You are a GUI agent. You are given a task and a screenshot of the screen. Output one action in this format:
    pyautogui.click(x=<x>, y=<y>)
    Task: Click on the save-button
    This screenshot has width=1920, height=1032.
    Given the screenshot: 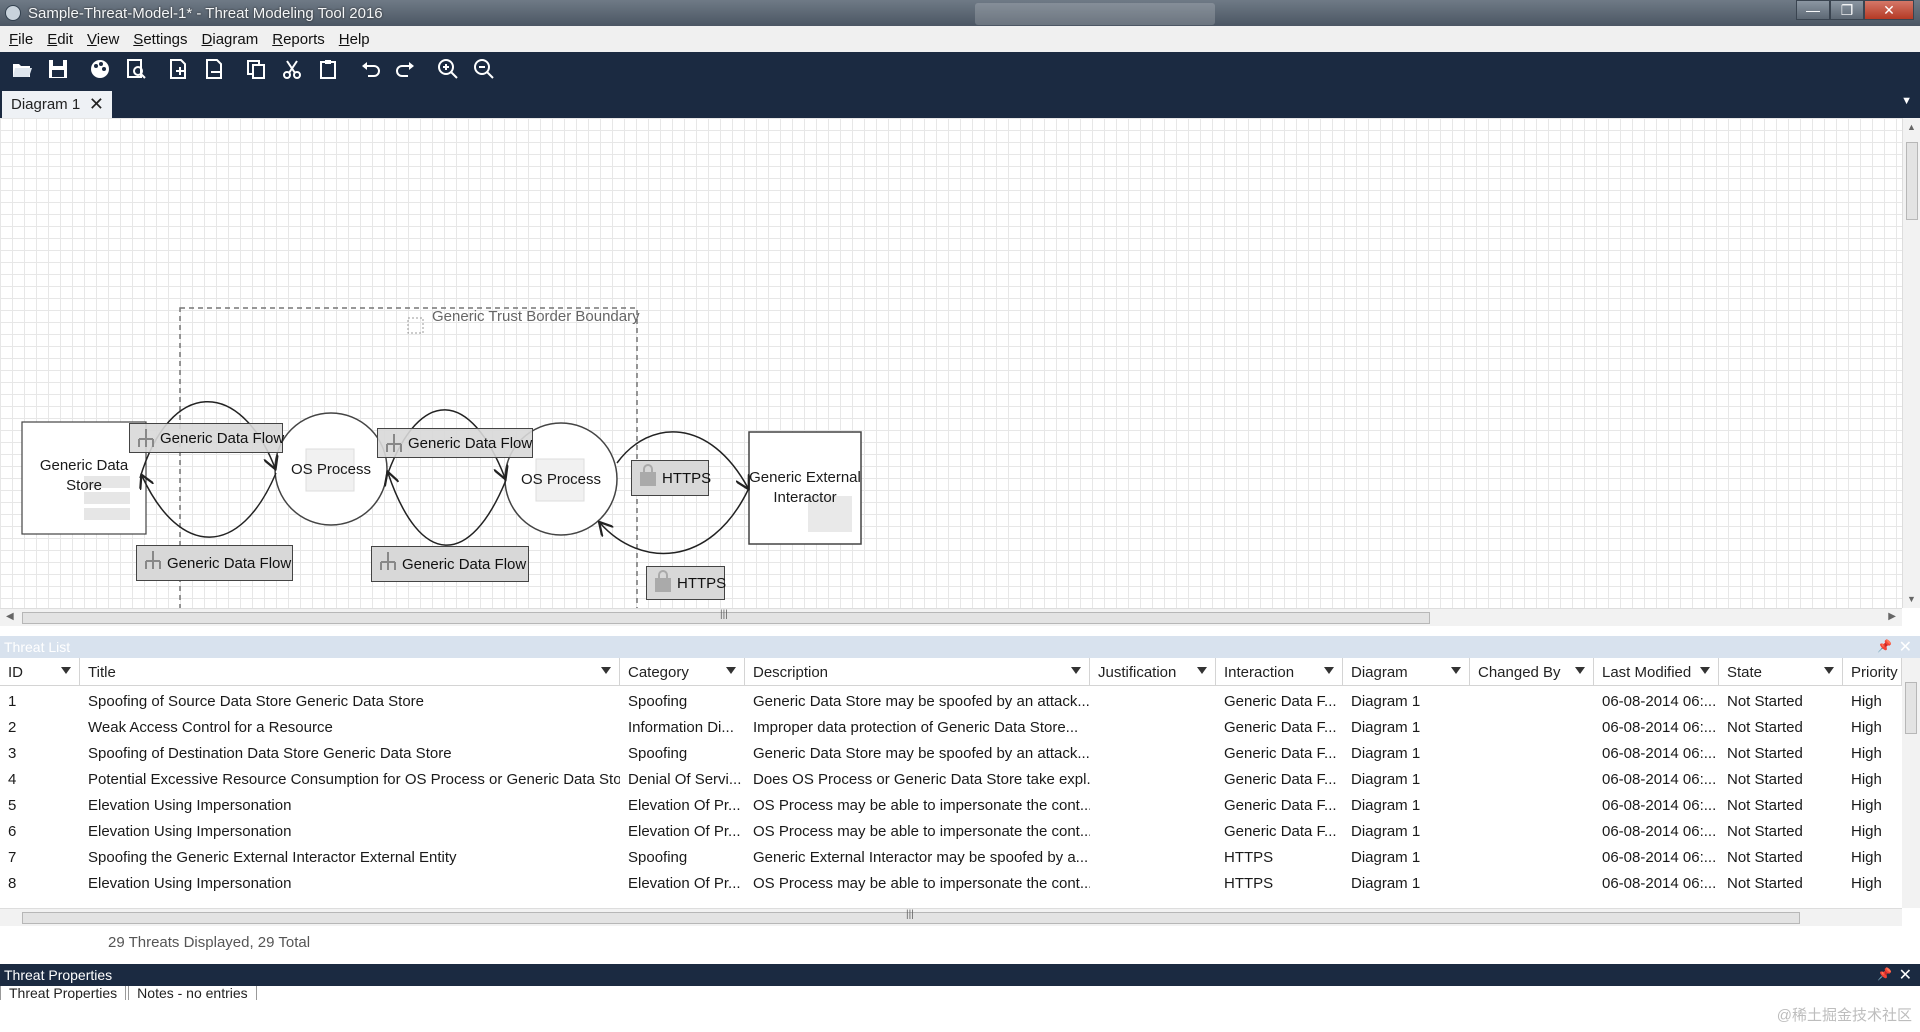 What is the action you would take?
    pyautogui.click(x=58, y=69)
    